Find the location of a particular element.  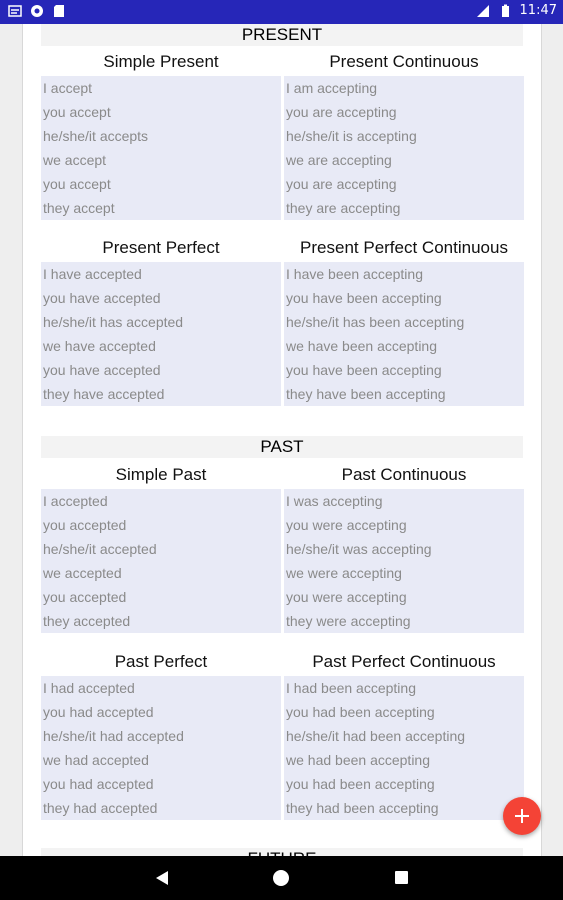

navigation-bar is located at coordinates (281, 878).